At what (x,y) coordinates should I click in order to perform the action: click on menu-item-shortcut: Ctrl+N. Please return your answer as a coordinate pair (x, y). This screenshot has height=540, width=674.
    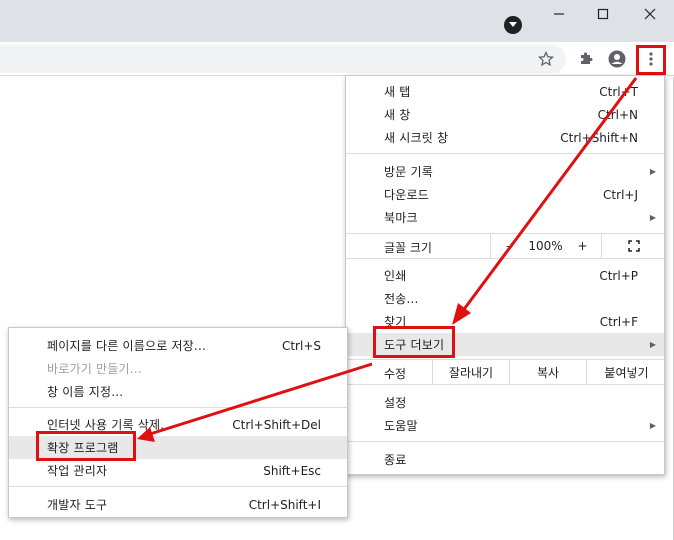
    Looking at the image, I should click on (617, 114).